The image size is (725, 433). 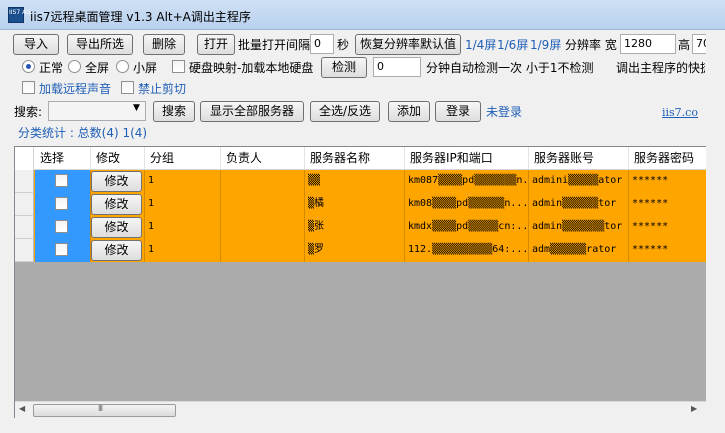 What do you see at coordinates (512, 44) in the screenshot?
I see `sixth-screen-link: 1/6屏` at bounding box center [512, 44].